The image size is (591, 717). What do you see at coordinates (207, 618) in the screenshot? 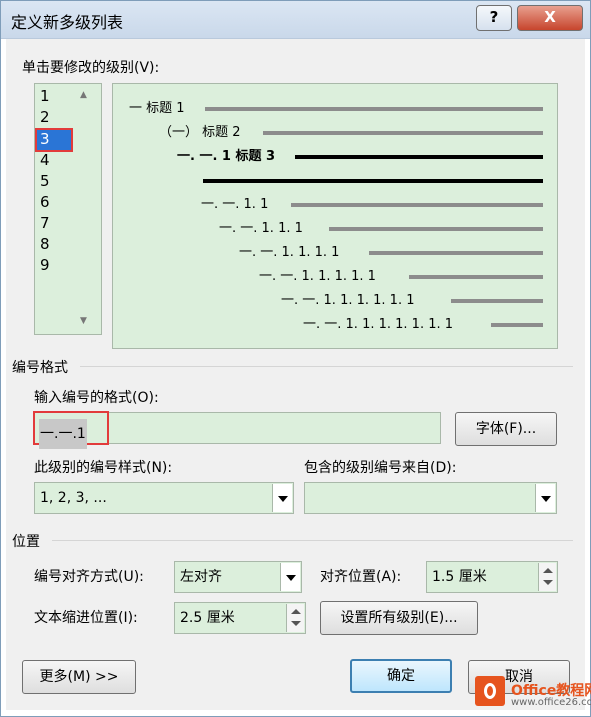
I see `text-indent-value: 2.5 厘米` at bounding box center [207, 618].